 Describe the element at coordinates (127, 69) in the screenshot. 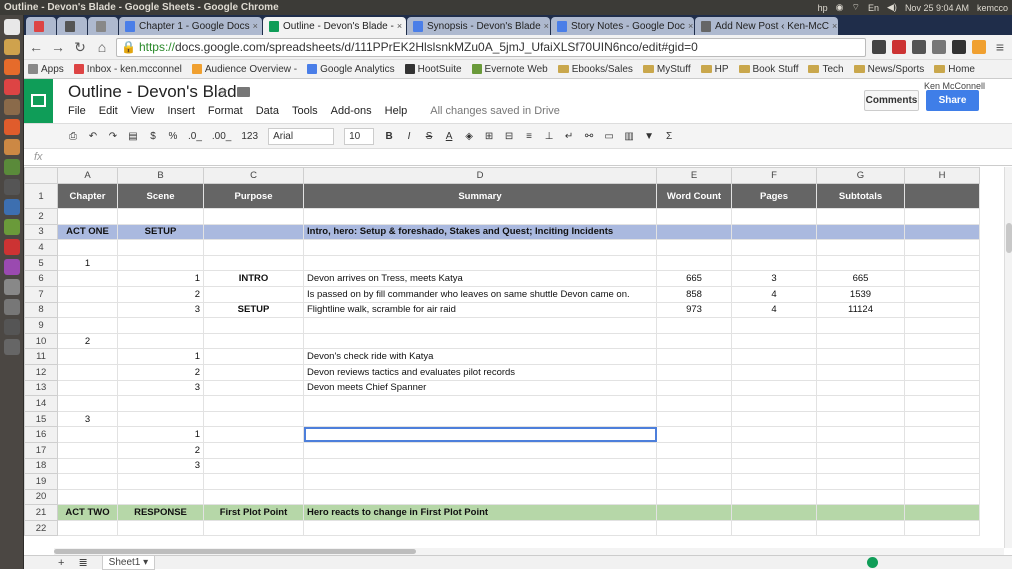

I see `bookmark-item: Inbox - ken.mcconnel` at that location.